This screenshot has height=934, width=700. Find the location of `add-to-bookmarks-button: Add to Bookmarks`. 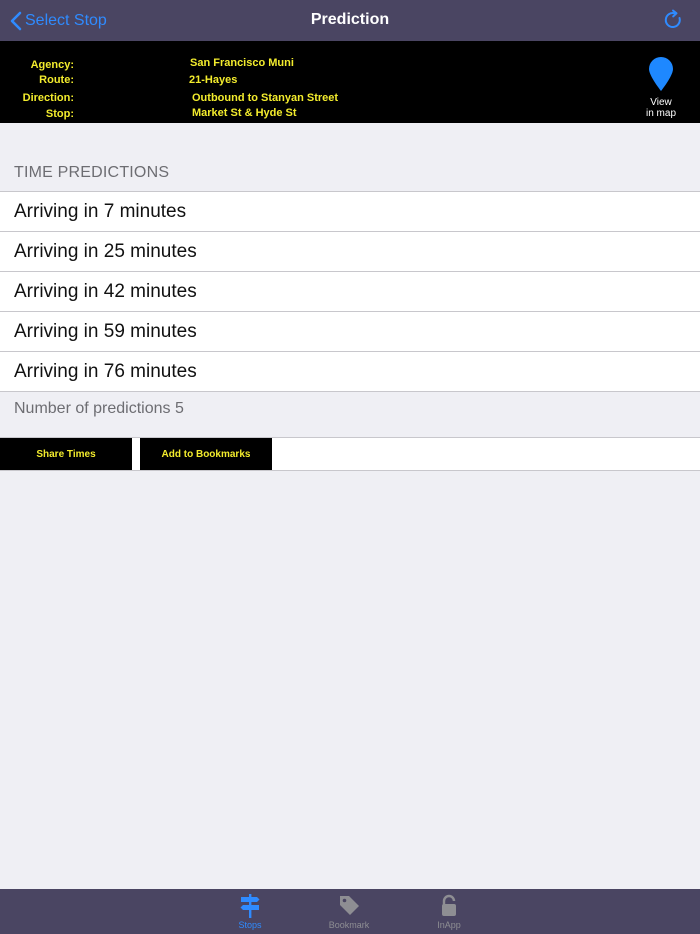

add-to-bookmarks-button: Add to Bookmarks is located at coordinates (206, 454).